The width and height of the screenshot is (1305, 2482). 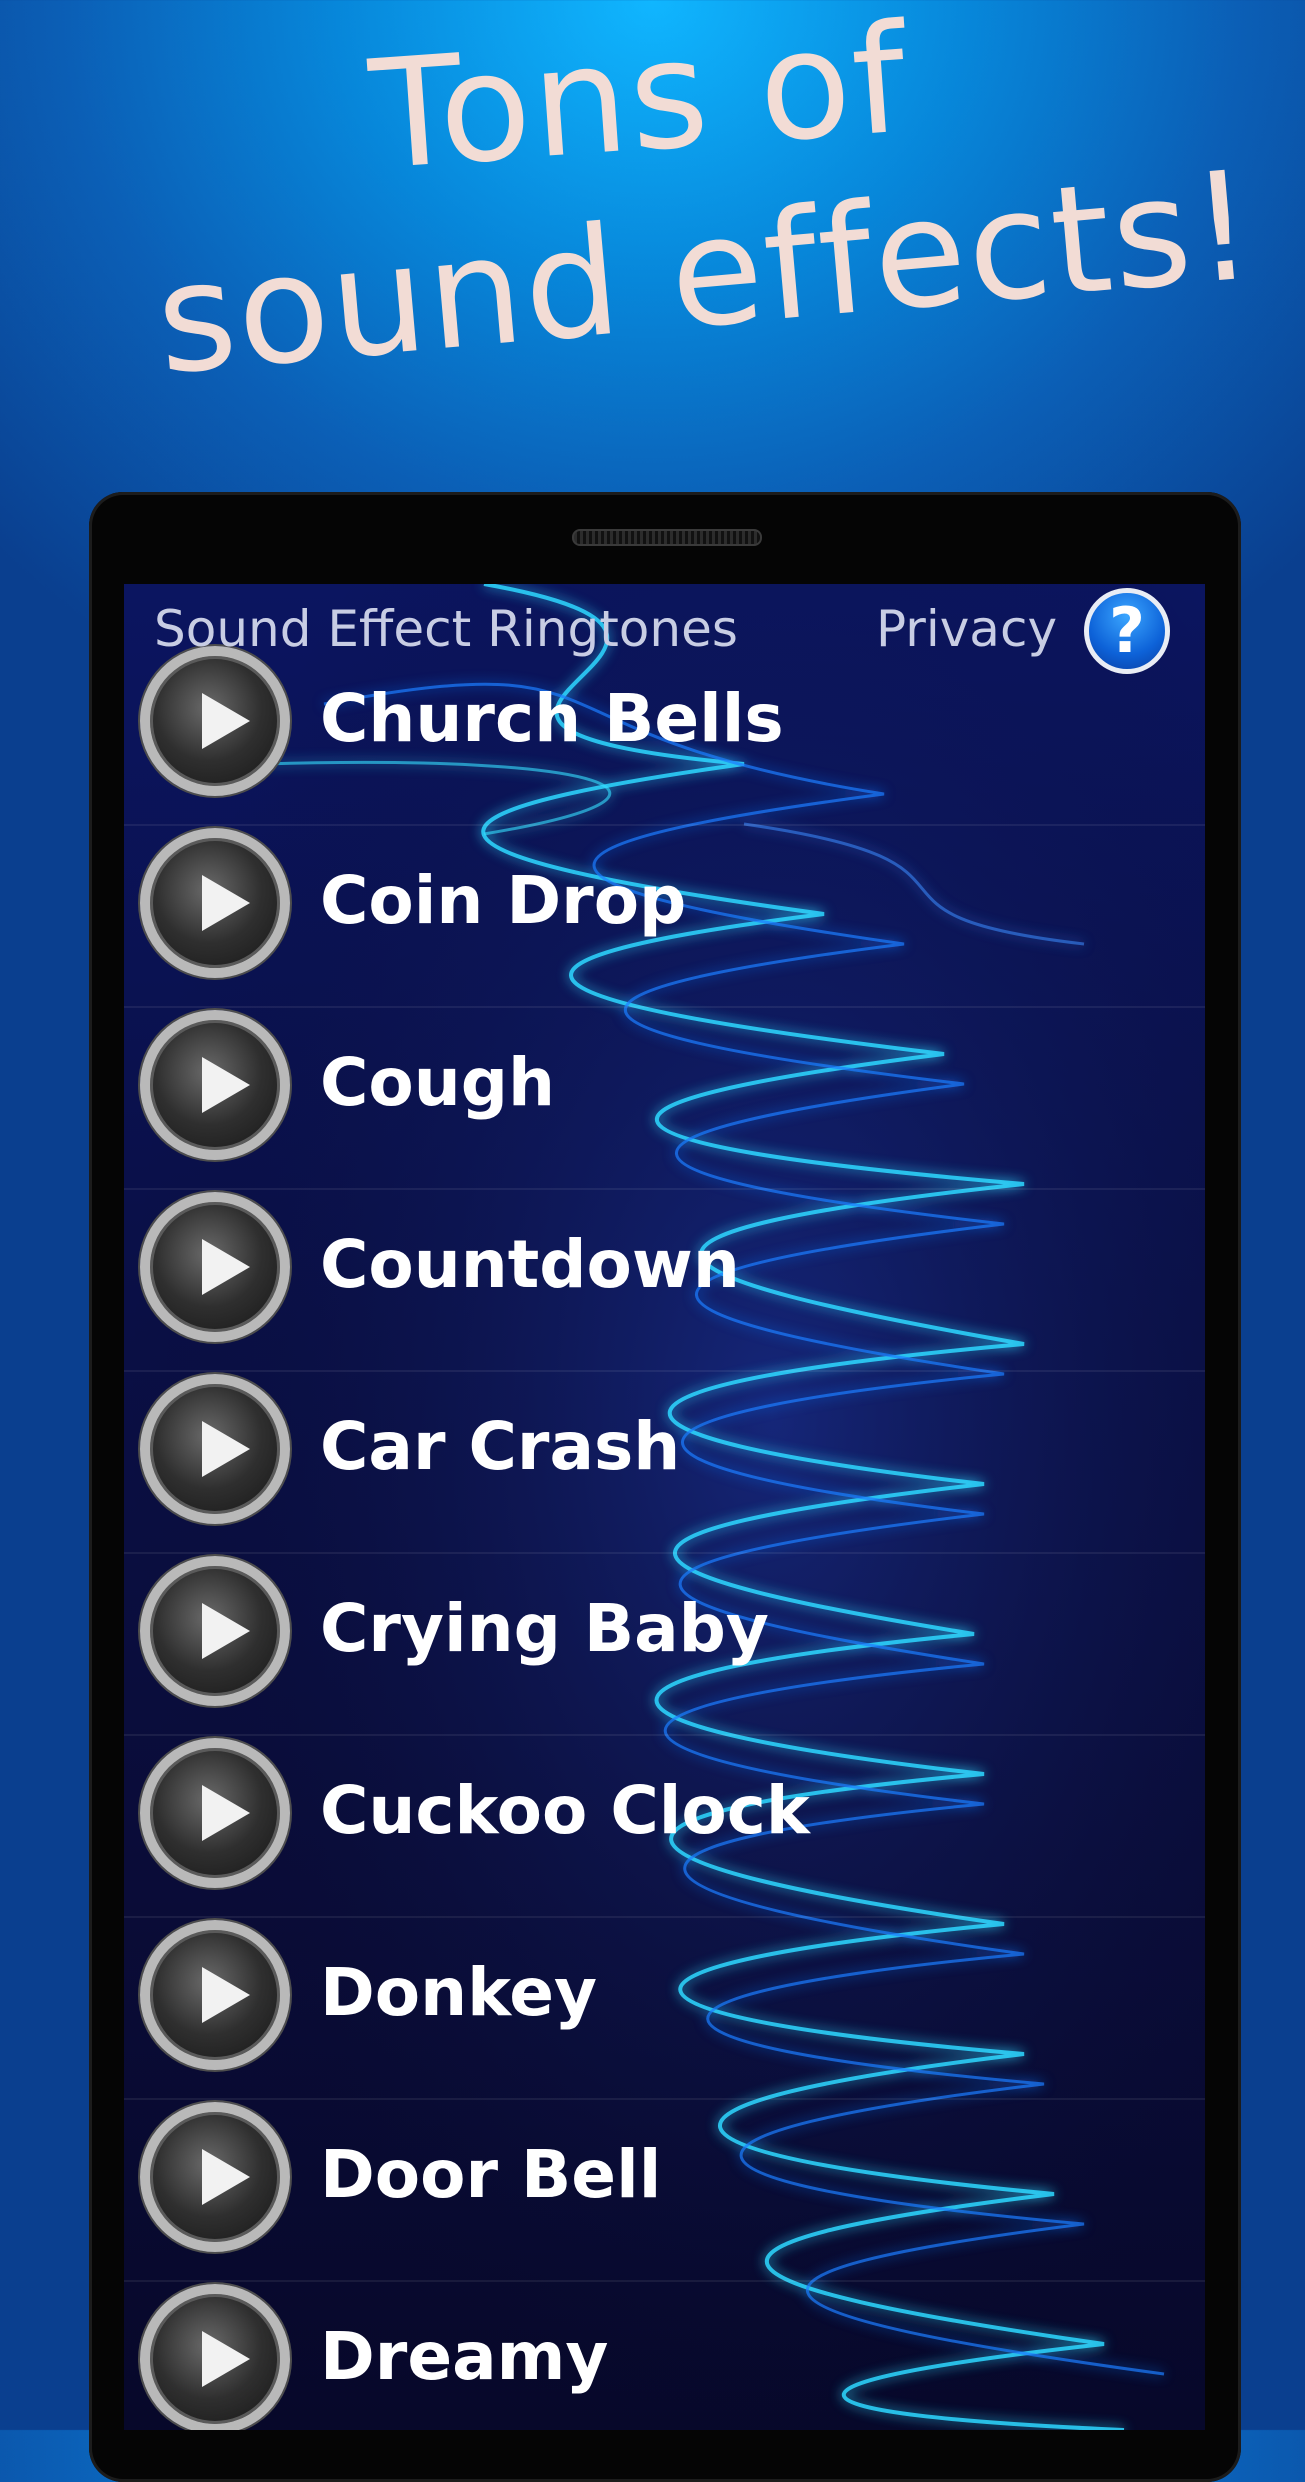 What do you see at coordinates (464, 2356) in the screenshot?
I see `sound-label: Dreamy` at bounding box center [464, 2356].